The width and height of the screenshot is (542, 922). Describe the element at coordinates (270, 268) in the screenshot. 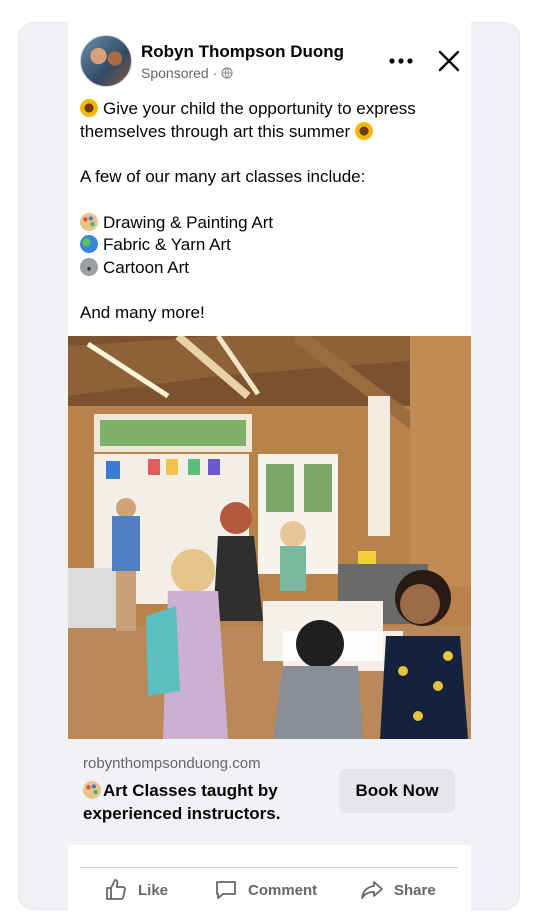

I see `class-item-cartoon: Cartoon Art` at that location.